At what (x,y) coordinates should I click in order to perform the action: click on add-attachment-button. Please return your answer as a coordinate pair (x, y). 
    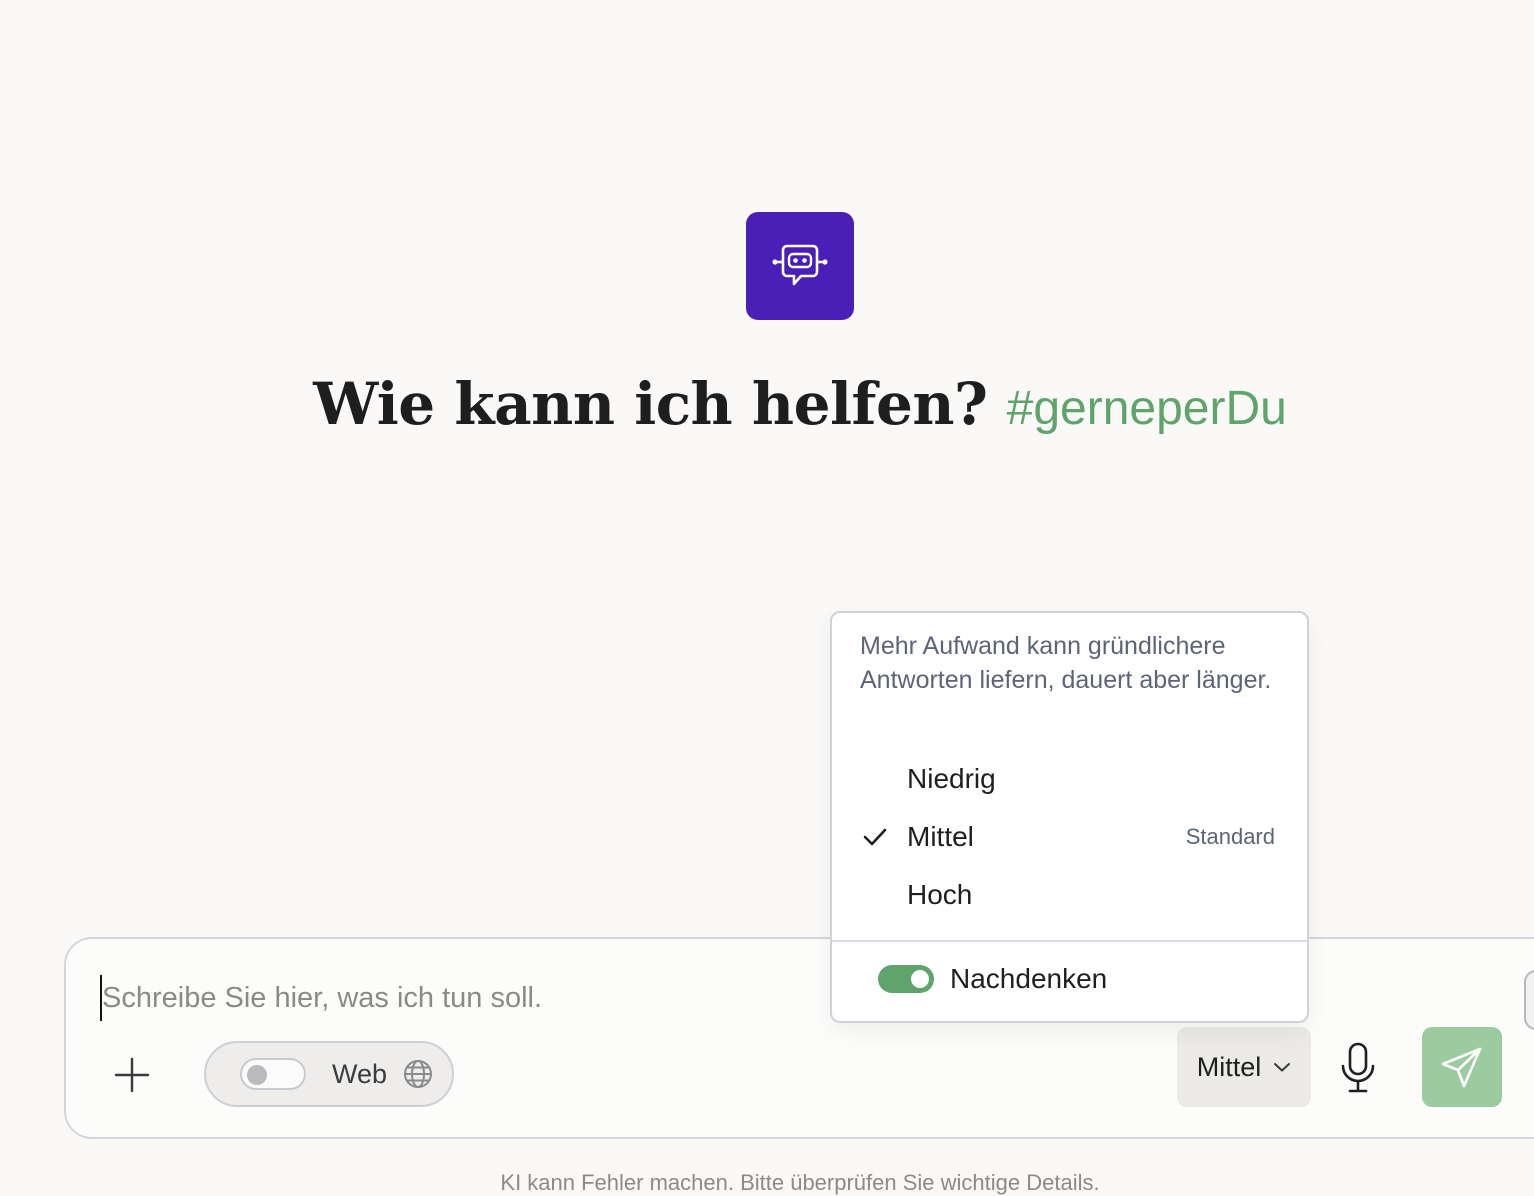
    Looking at the image, I should click on (132, 1075).